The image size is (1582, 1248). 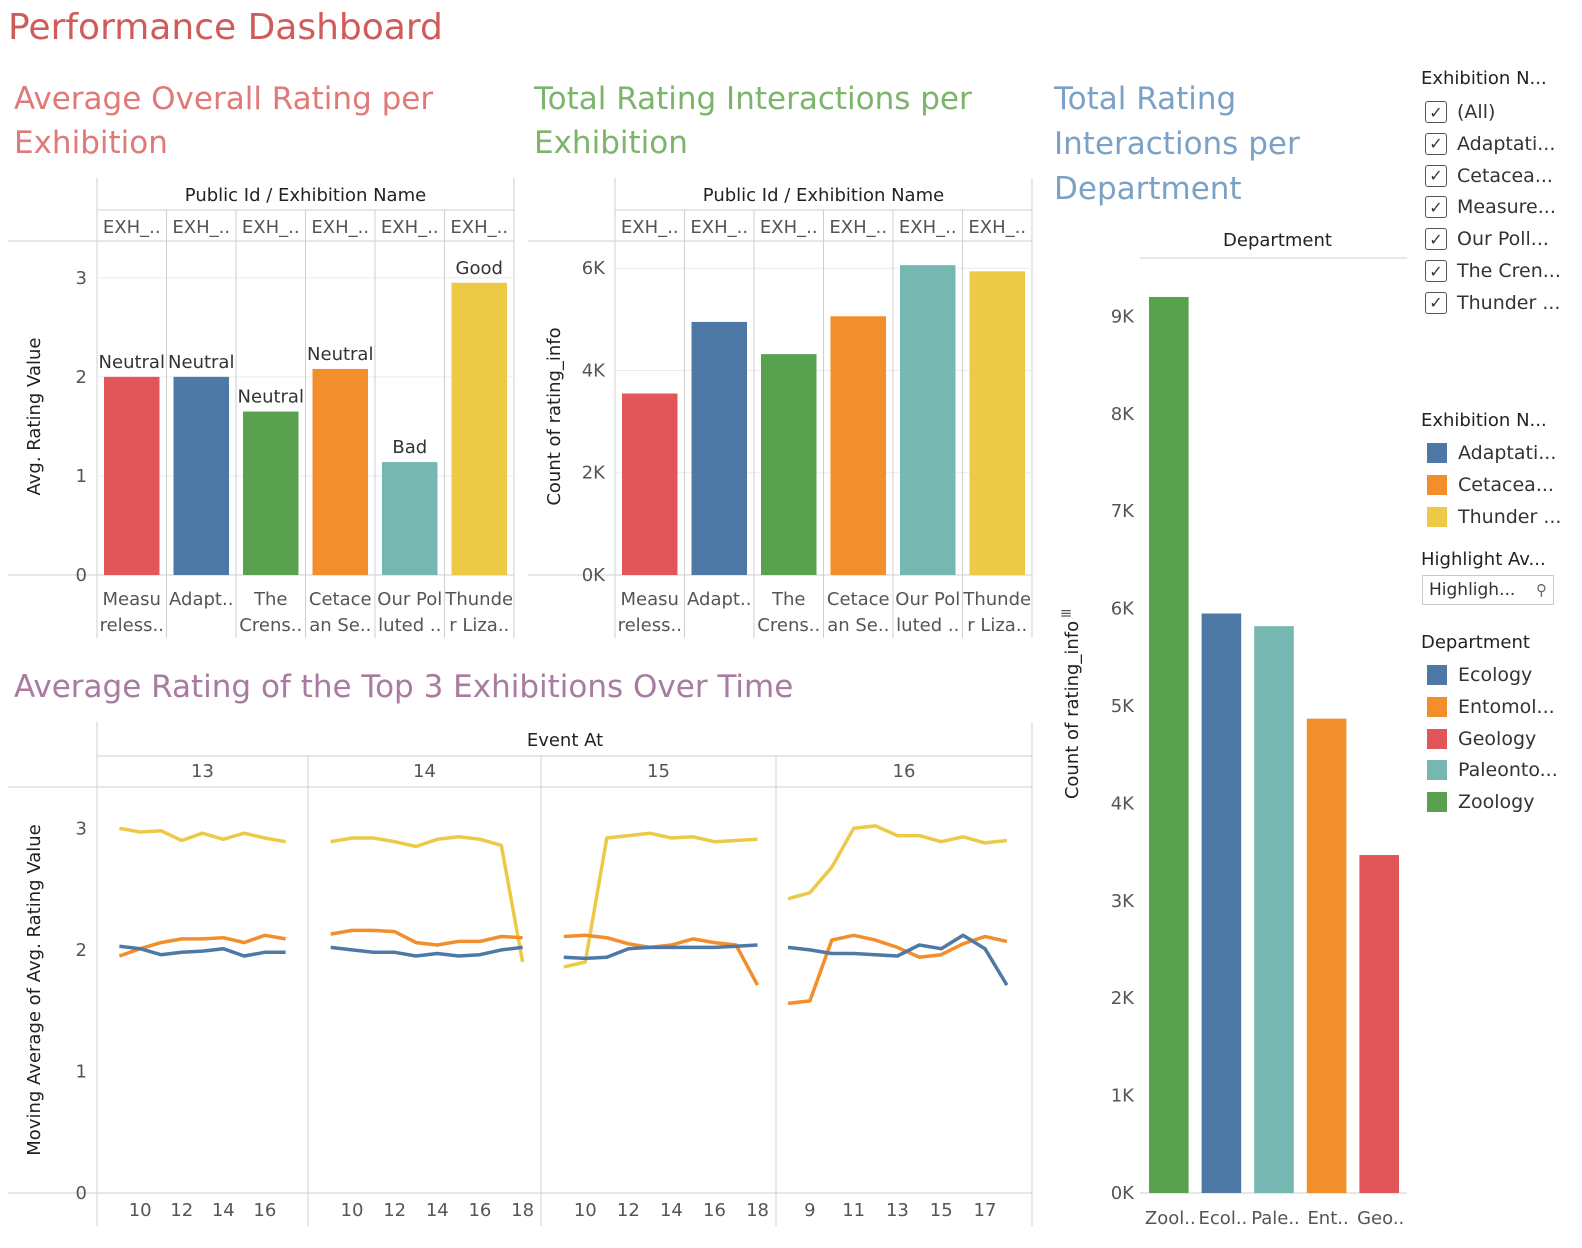 What do you see at coordinates (1488, 590) in the screenshot?
I see `highlight-search-input: Highligh... ⚲` at bounding box center [1488, 590].